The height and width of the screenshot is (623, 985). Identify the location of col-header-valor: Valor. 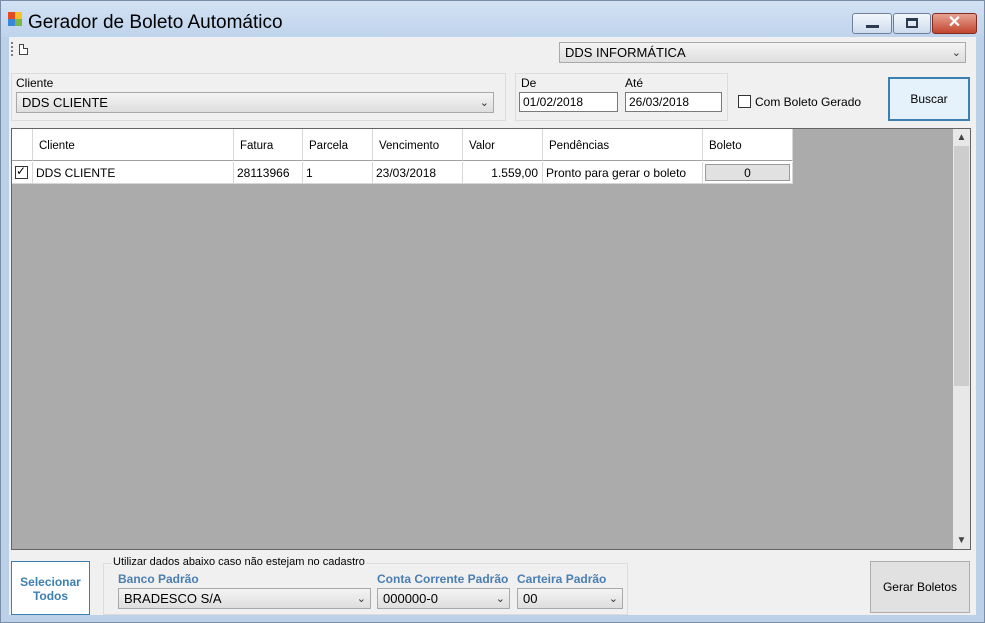
(503, 145).